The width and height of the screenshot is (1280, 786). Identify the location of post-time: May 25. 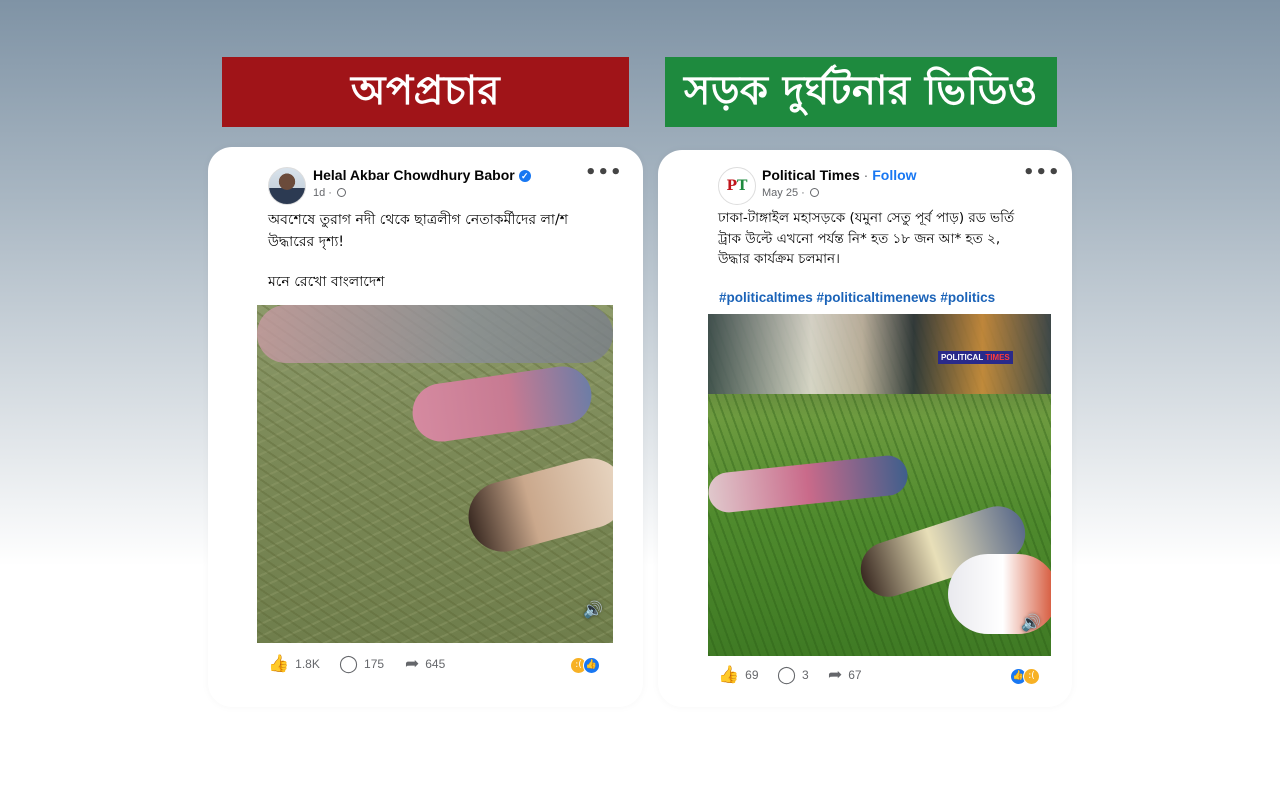
(780, 193).